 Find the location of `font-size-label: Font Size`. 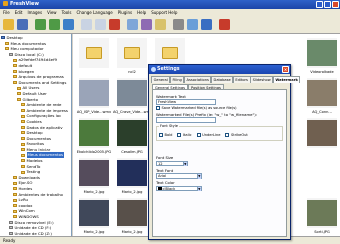

font-size-label: Font Size is located at coordinates (165, 157).